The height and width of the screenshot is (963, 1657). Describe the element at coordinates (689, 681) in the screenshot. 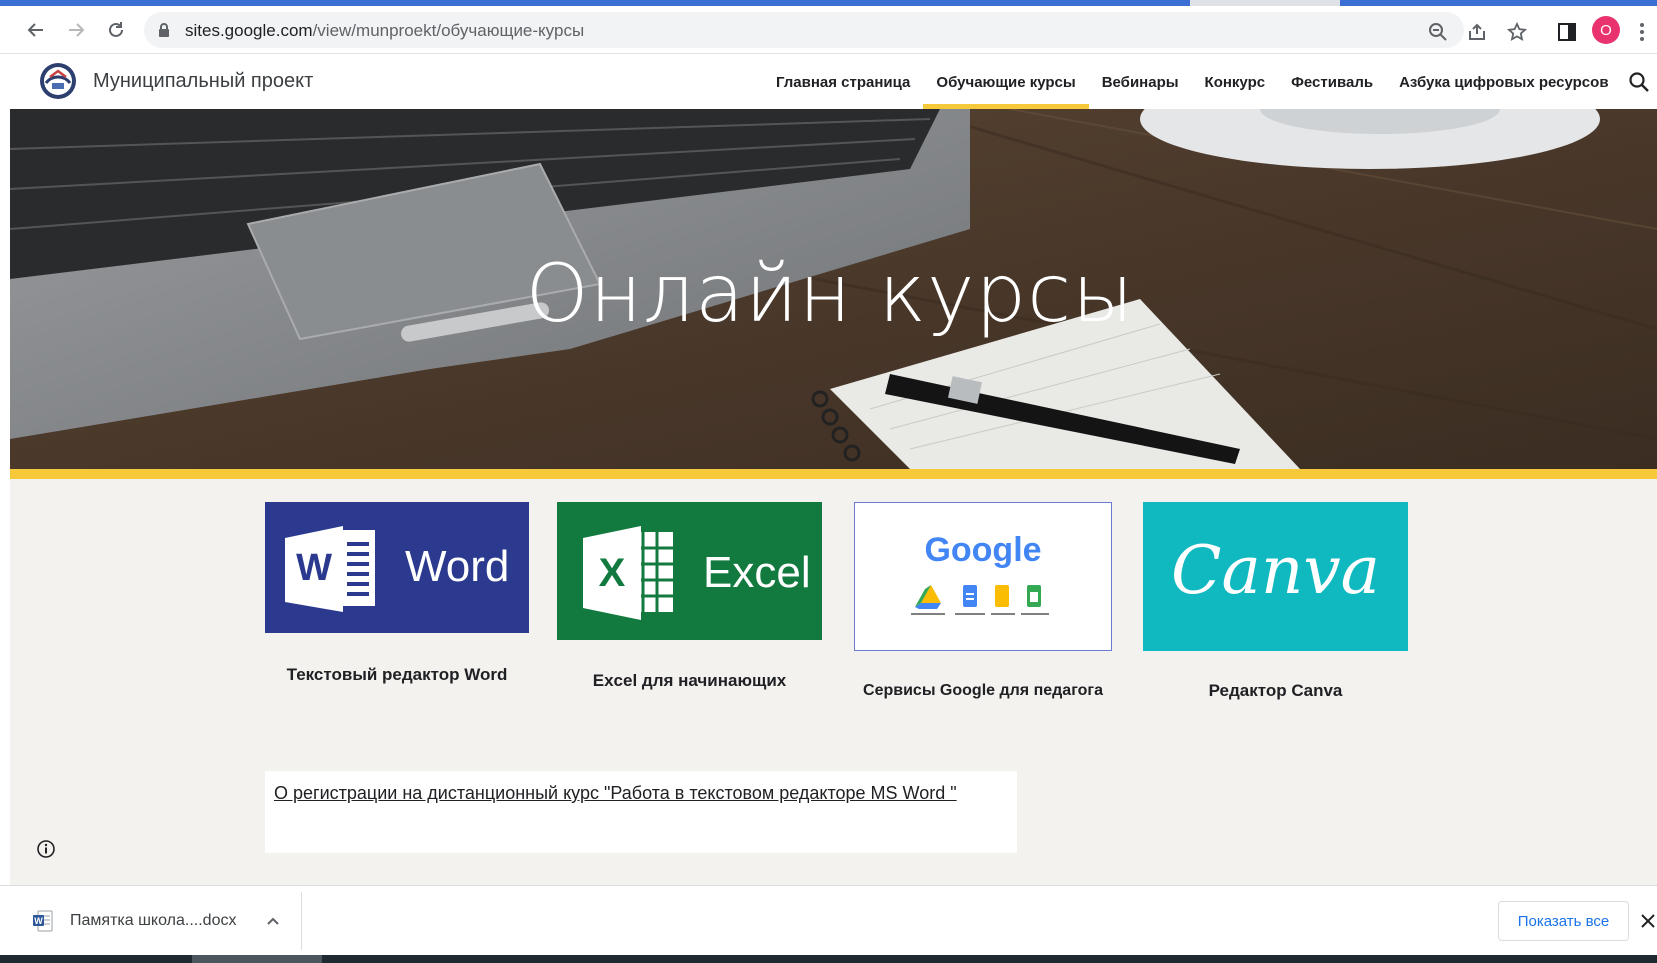

I see `course-label-excel: Excel для начинающих` at that location.